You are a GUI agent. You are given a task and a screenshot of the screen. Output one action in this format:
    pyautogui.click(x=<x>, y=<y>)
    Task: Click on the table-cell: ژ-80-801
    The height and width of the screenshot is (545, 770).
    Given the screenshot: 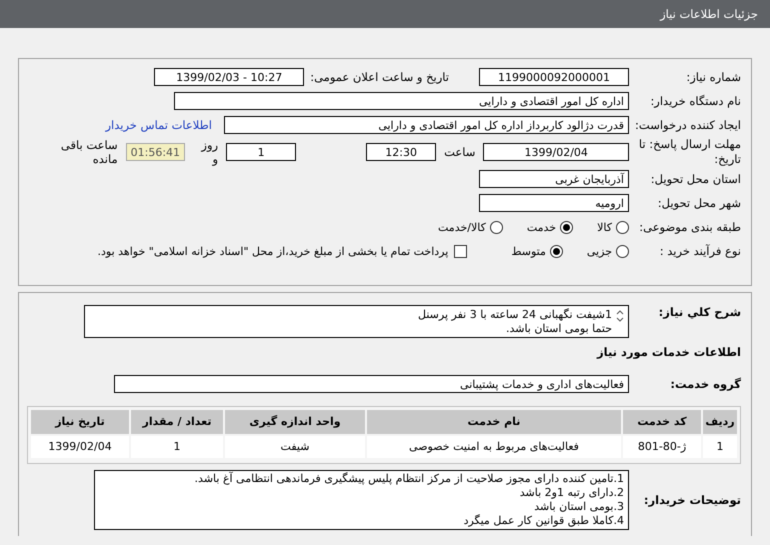 What is the action you would take?
    pyautogui.click(x=662, y=447)
    